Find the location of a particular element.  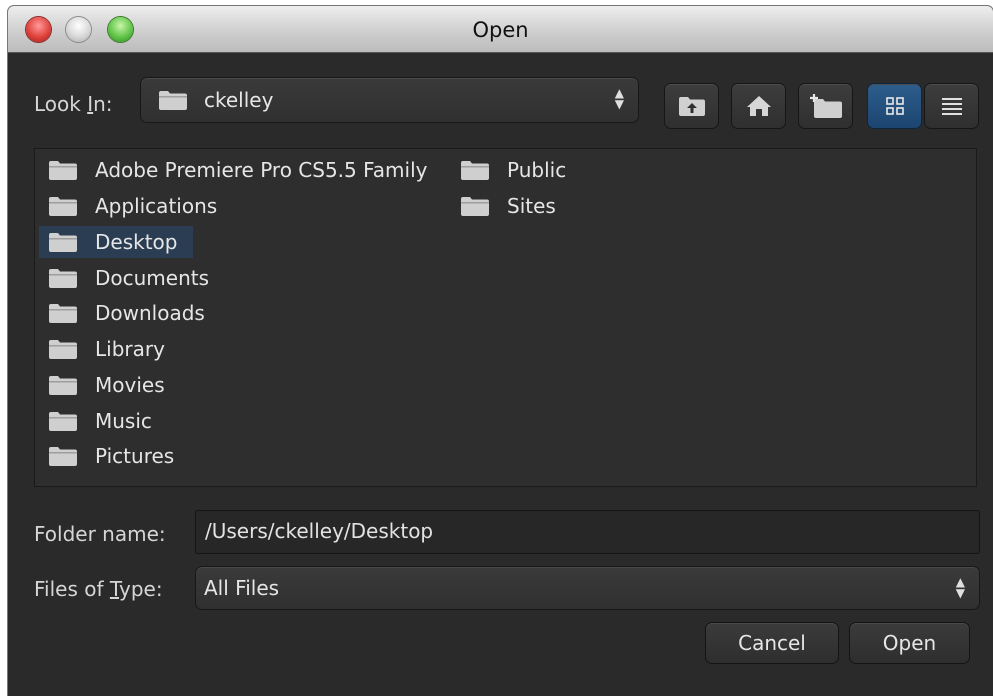

list-item: Documents is located at coordinates (122, 278).